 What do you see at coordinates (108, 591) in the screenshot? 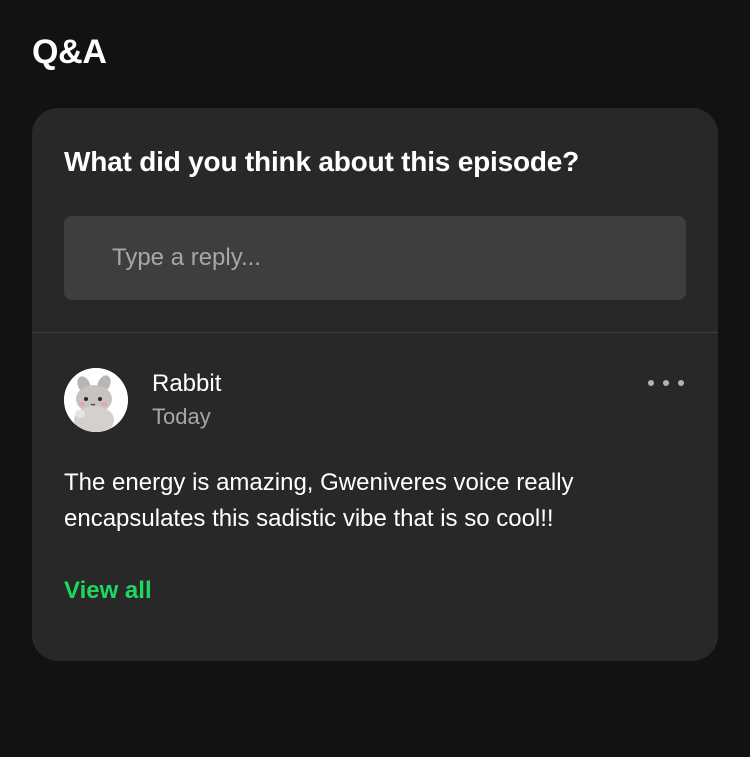
I see `view-all-link: View all` at bounding box center [108, 591].